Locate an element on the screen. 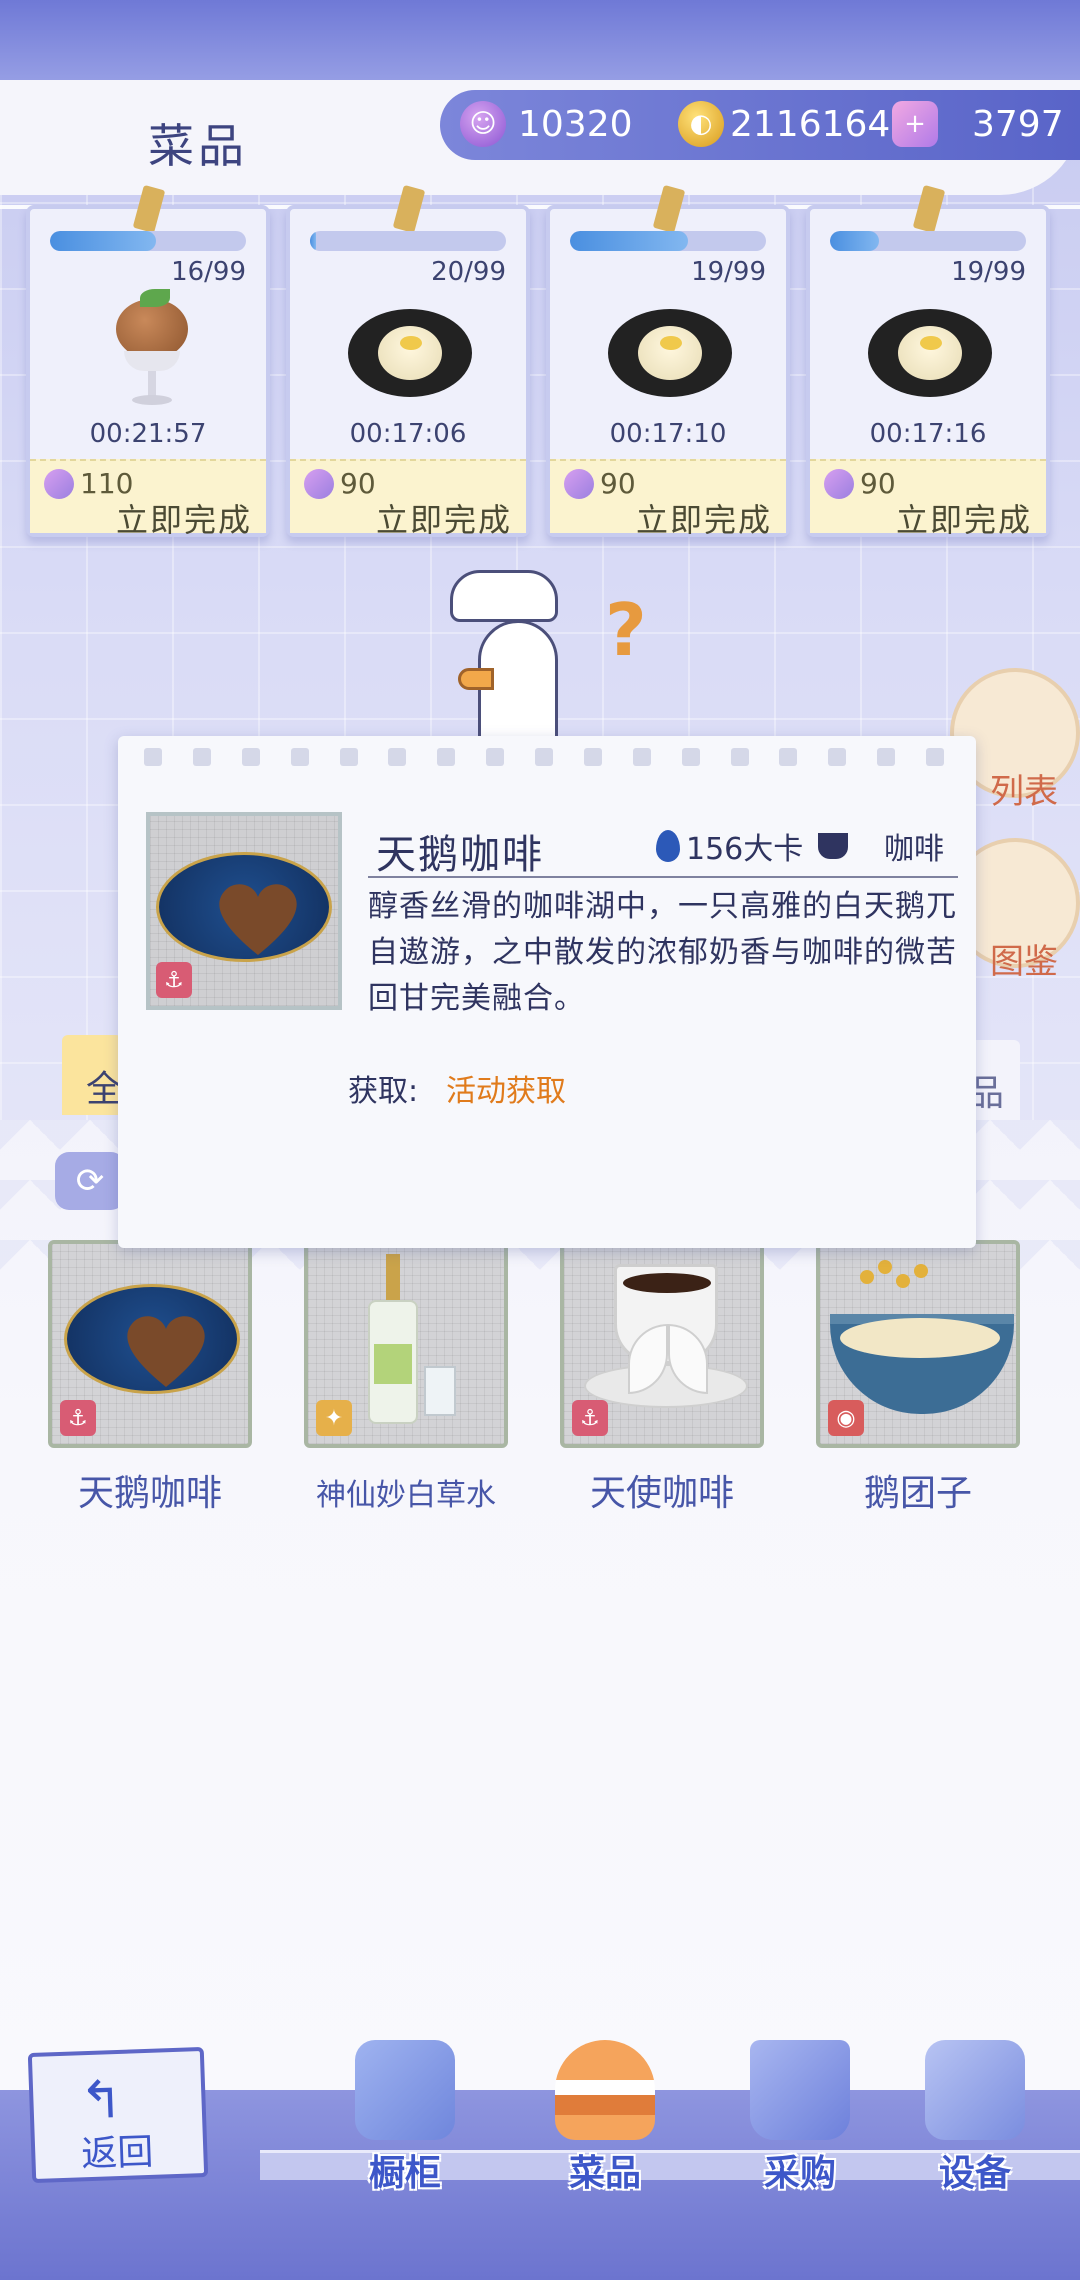  refresh-icon: ⟳ is located at coordinates (90, 1181).